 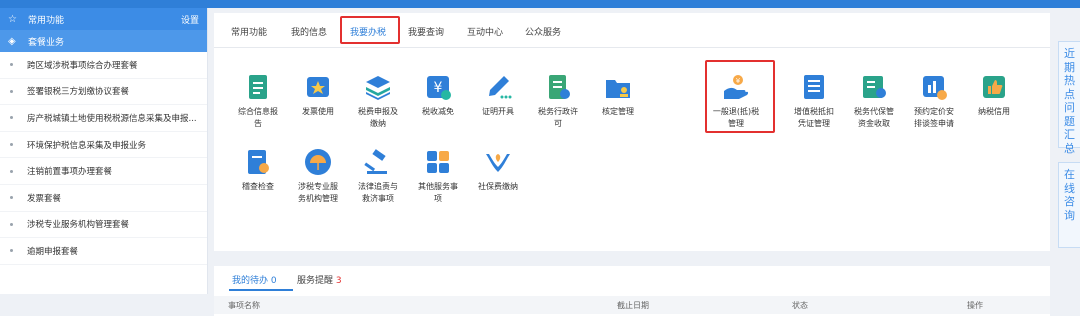 What do you see at coordinates (103, 41) in the screenshot?
I see `sidebar-package-header: ◈ 套餐业务` at bounding box center [103, 41].